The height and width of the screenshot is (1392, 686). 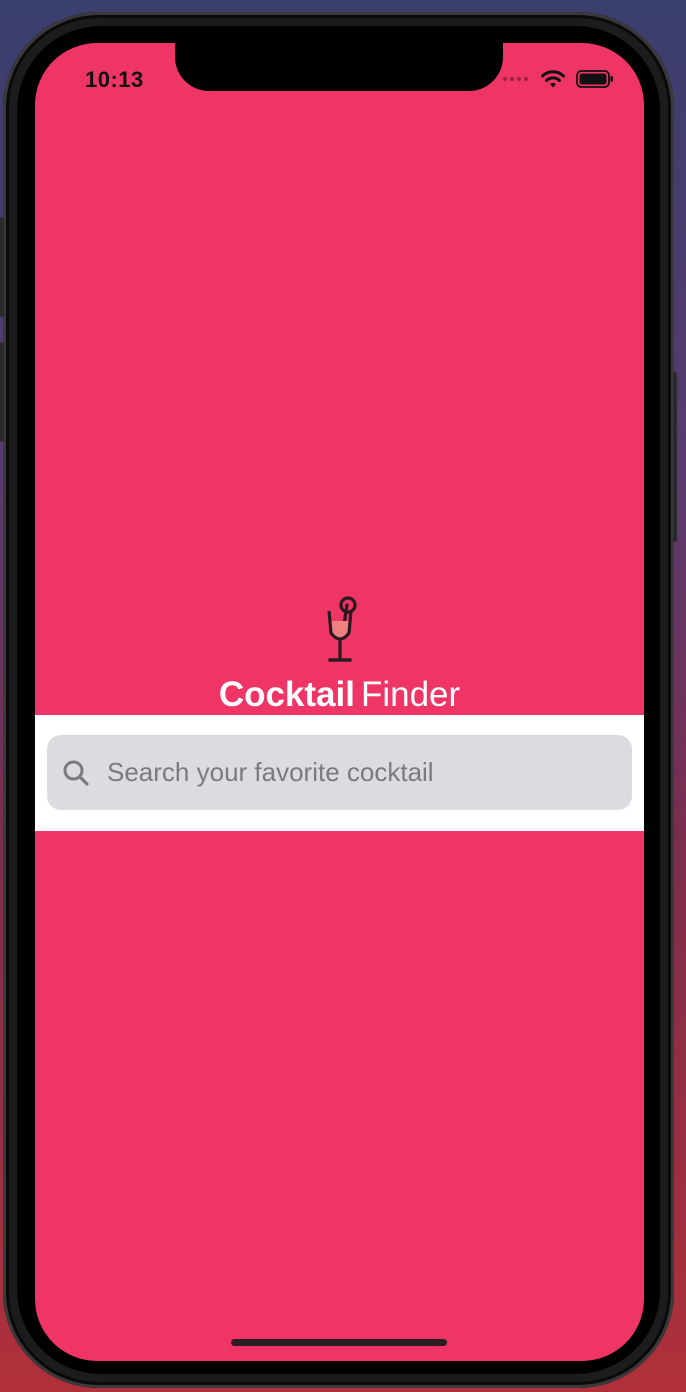 What do you see at coordinates (594, 79) in the screenshot?
I see `battery-icon` at bounding box center [594, 79].